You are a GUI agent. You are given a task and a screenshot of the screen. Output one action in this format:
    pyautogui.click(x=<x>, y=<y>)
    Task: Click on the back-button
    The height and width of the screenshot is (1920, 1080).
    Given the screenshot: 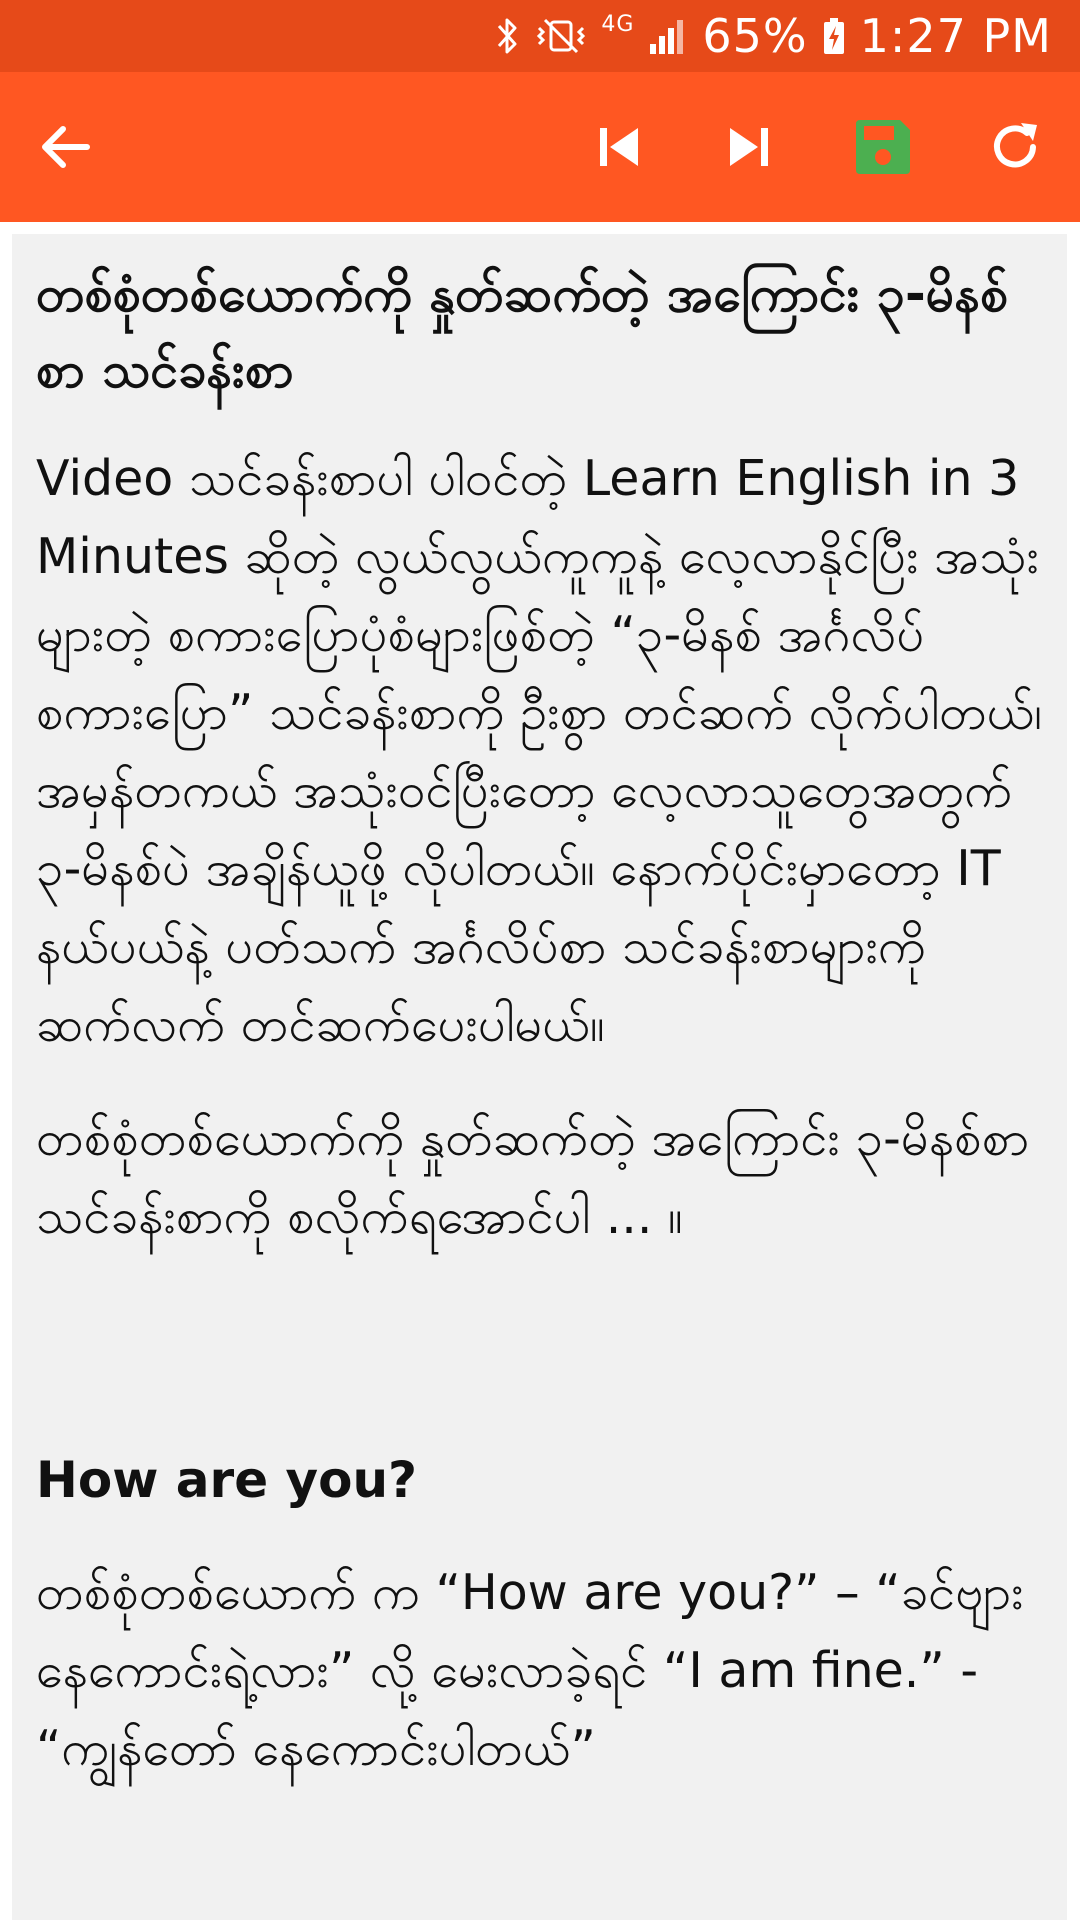 What is the action you would take?
    pyautogui.click(x=65, y=147)
    